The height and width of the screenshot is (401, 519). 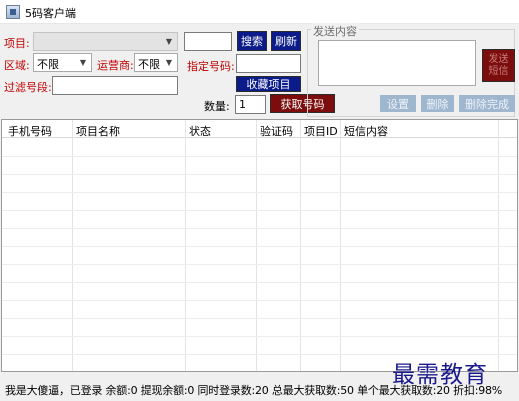 I want to click on carrier-dropdown: 不限 ▼, so click(x=156, y=62).